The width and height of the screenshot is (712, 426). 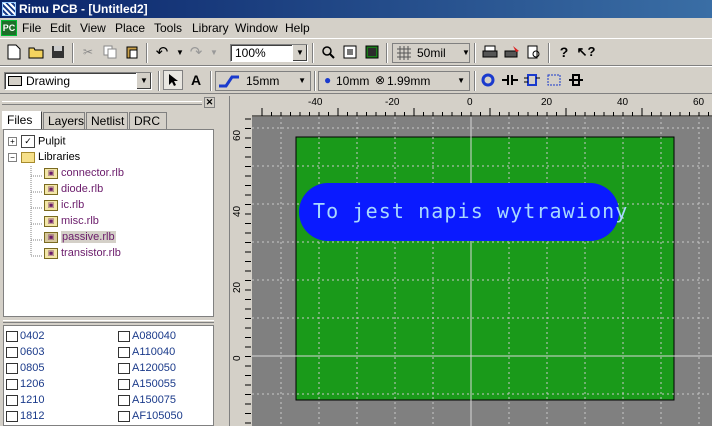 What do you see at coordinates (88, 237) in the screenshot?
I see `tree-label: passive.rlb` at bounding box center [88, 237].